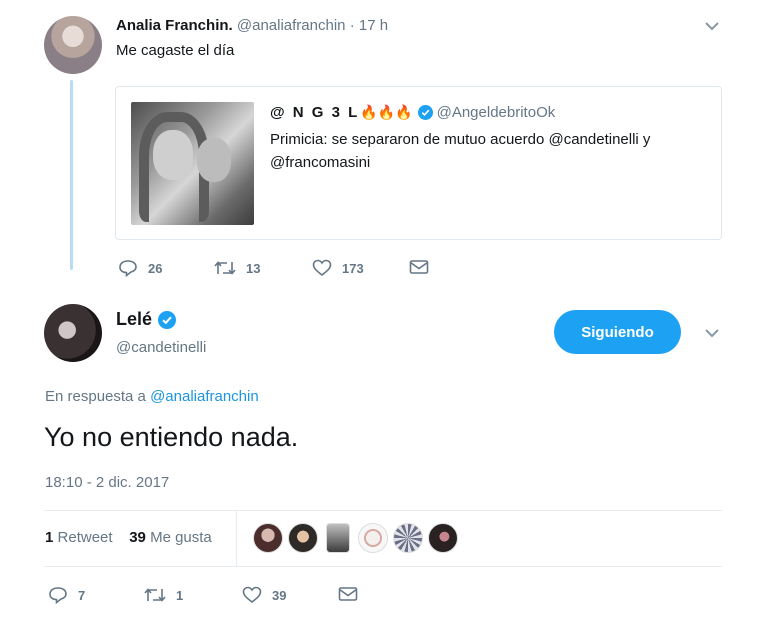  Describe the element at coordinates (73, 333) in the screenshot. I see `lele-avatar` at that location.